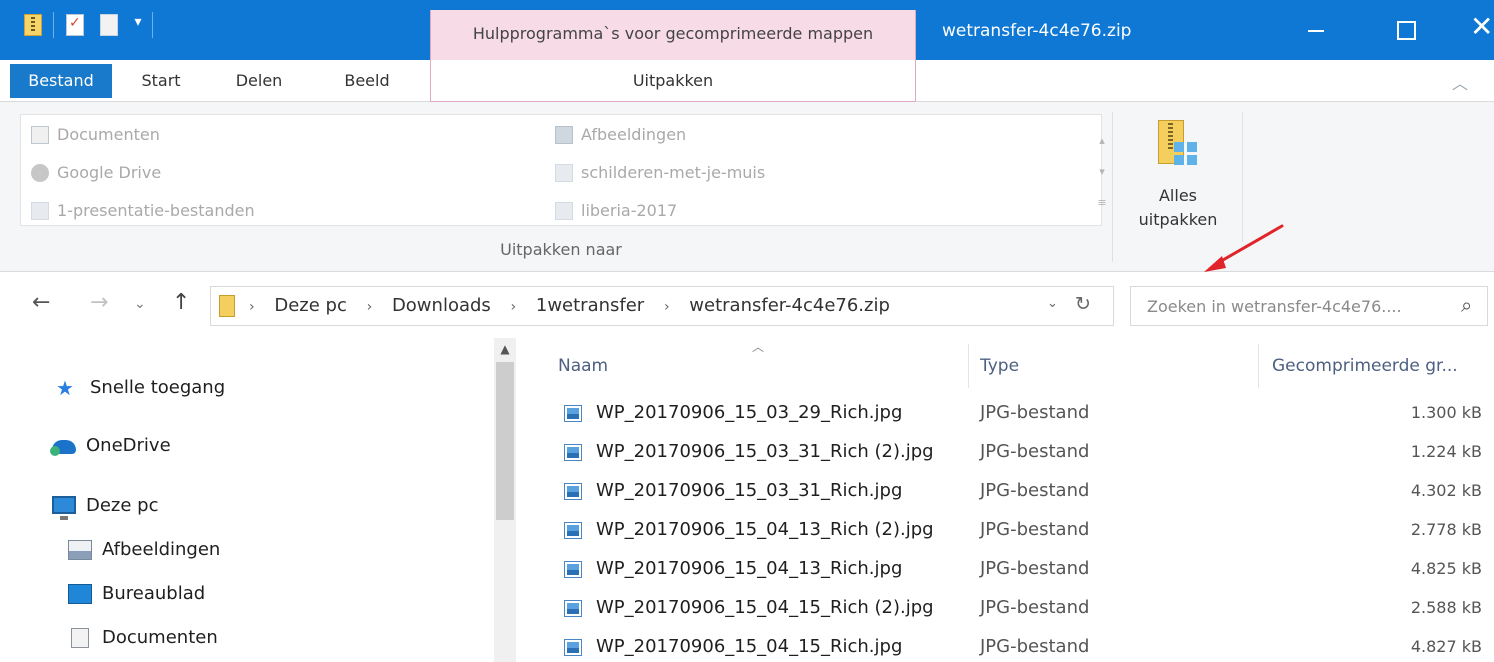 The image size is (1494, 662). I want to click on file-name: WP_20170906_15_04_13_Rich.jpg, so click(749, 568).